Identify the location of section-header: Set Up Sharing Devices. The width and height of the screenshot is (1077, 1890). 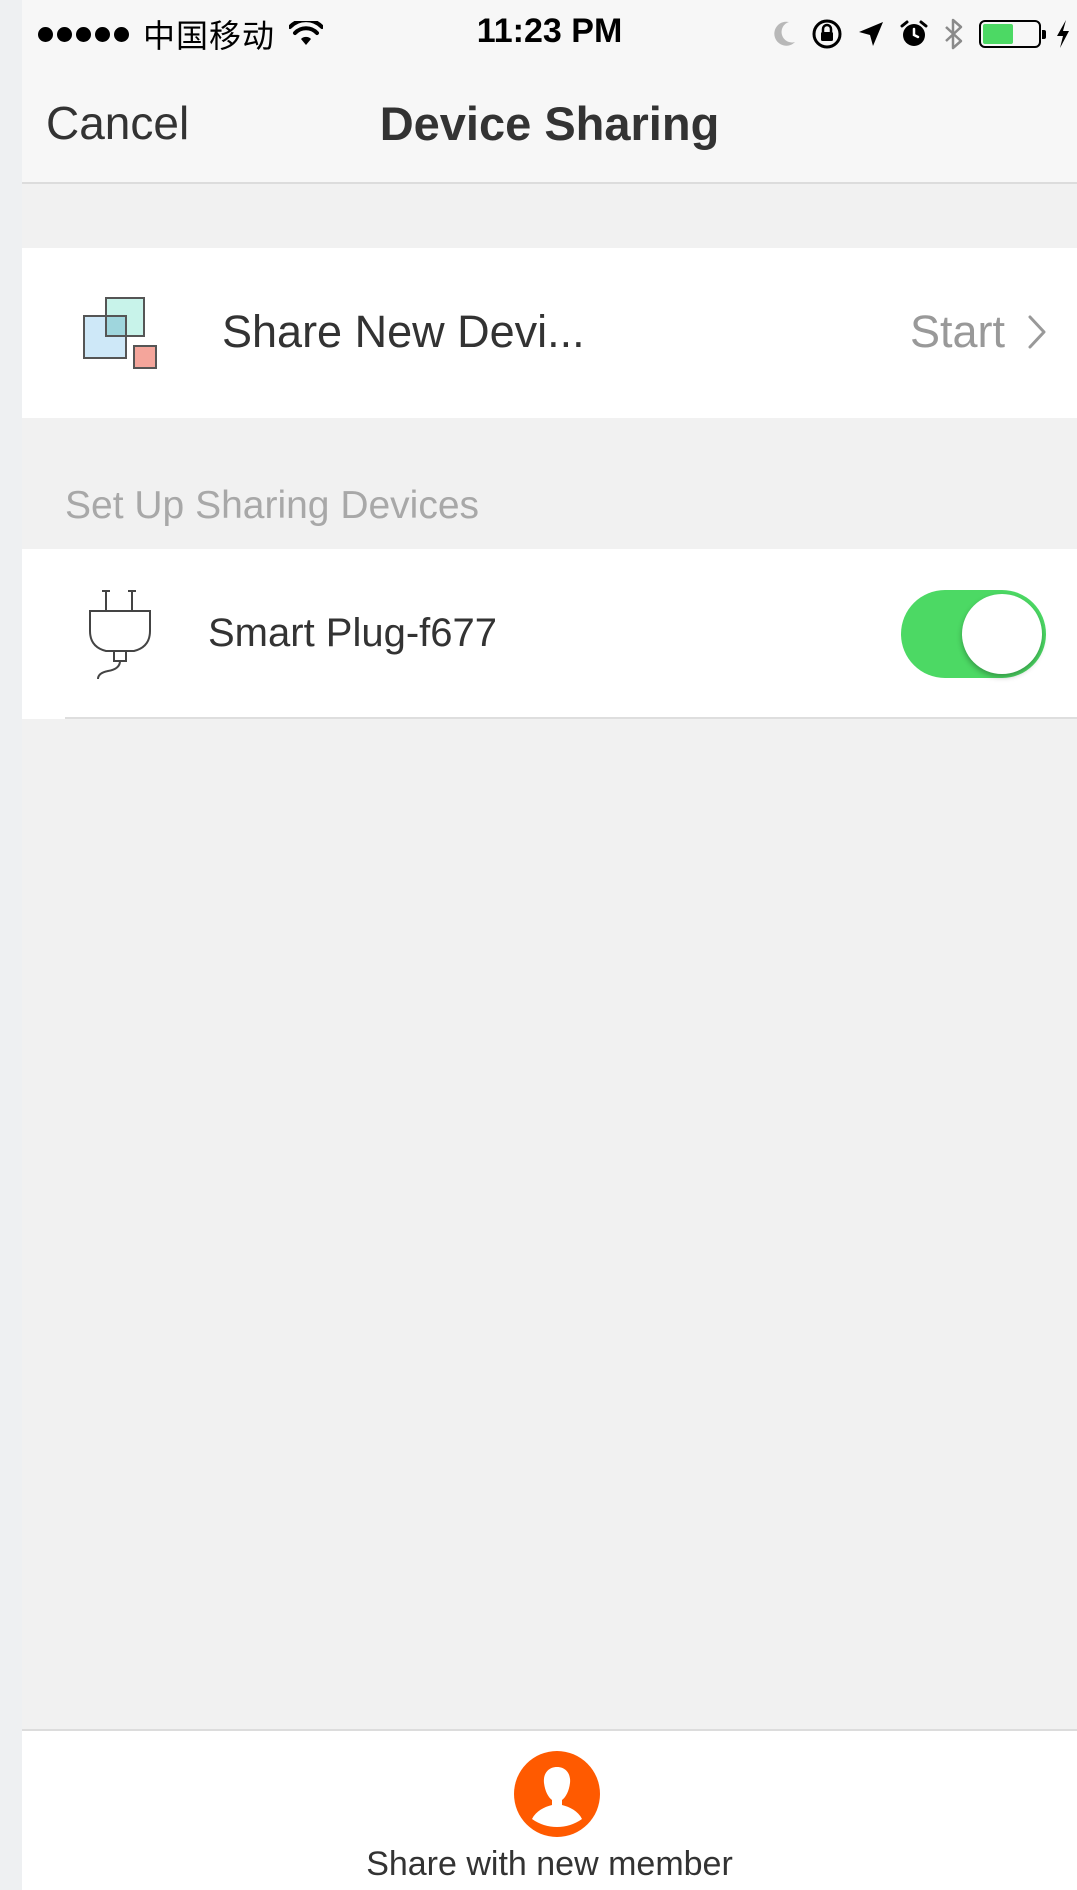
(272, 505).